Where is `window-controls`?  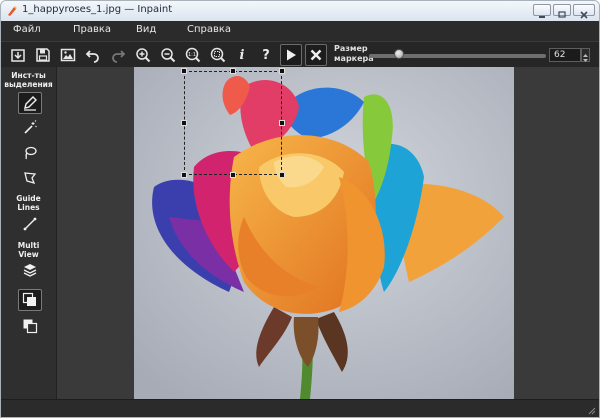 window-controls is located at coordinates (564, 11).